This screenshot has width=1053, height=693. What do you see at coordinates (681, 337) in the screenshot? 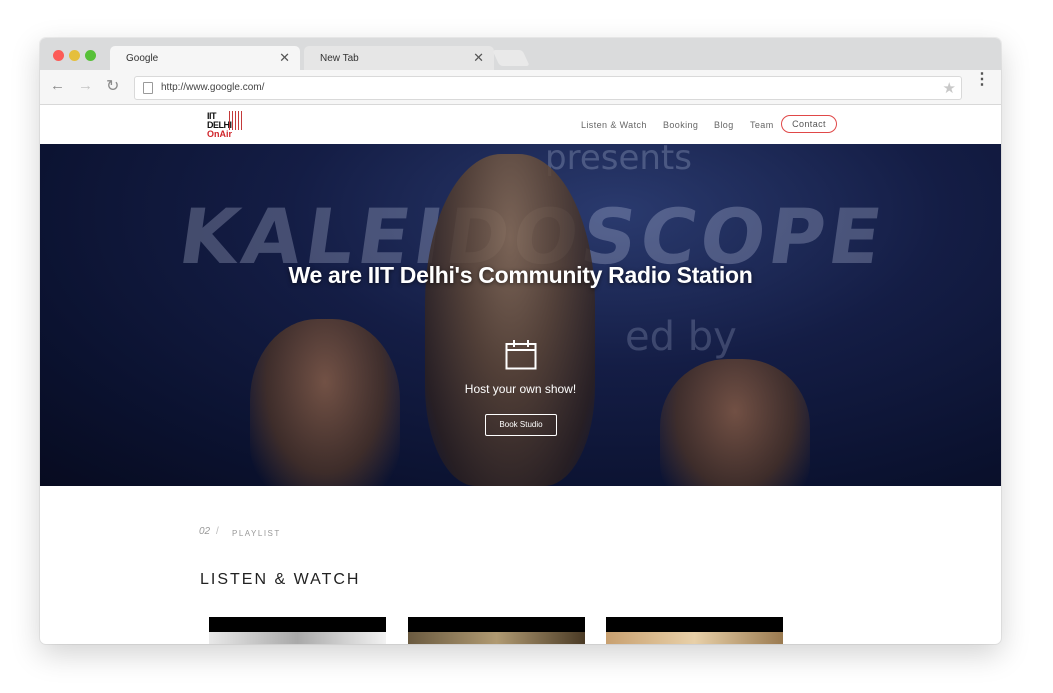
I see `hero-background-text-side: ed by` at bounding box center [681, 337].